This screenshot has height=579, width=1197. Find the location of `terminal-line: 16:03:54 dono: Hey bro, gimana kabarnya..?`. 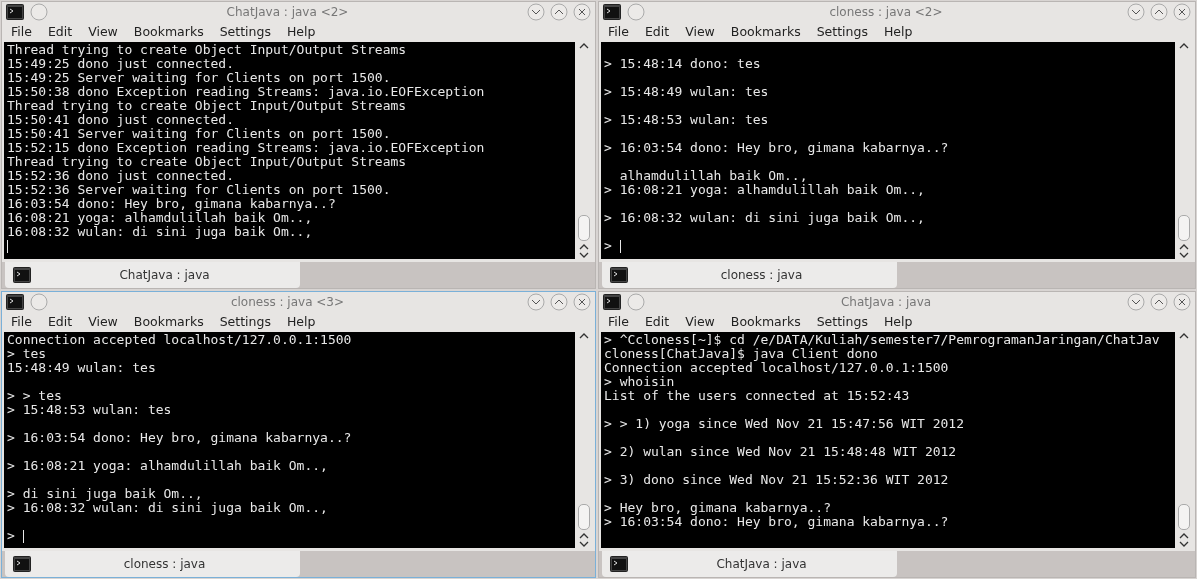

terminal-line: 16:03:54 dono: Hey bro, gimana kabarnya..? is located at coordinates (171, 204).